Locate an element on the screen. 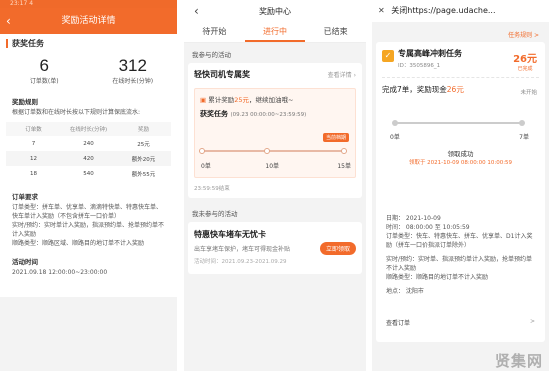 This screenshot has height=371, width=549. activity-time-title: 活动时间 is located at coordinates (25, 262).